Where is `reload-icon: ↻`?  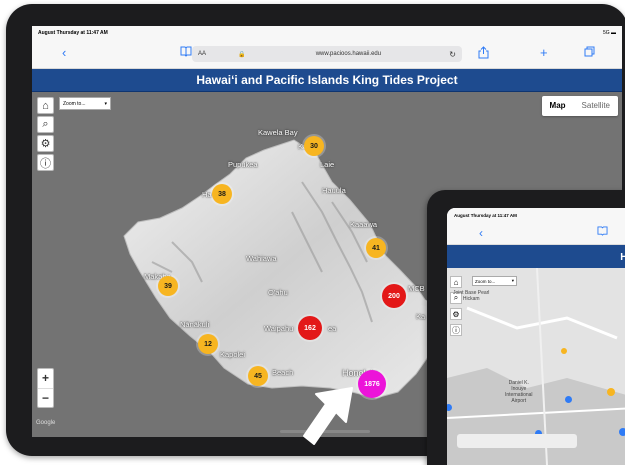
reload-icon: ↻ is located at coordinates (452, 54).